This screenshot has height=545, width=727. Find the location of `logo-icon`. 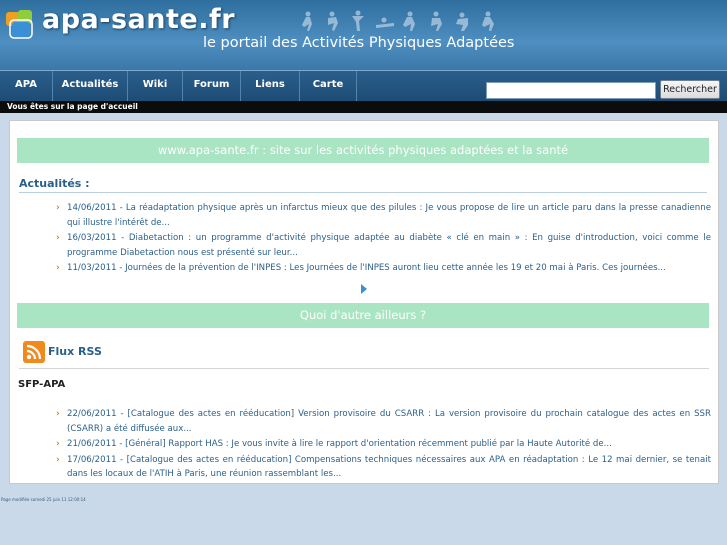

logo-icon is located at coordinates (22, 25).